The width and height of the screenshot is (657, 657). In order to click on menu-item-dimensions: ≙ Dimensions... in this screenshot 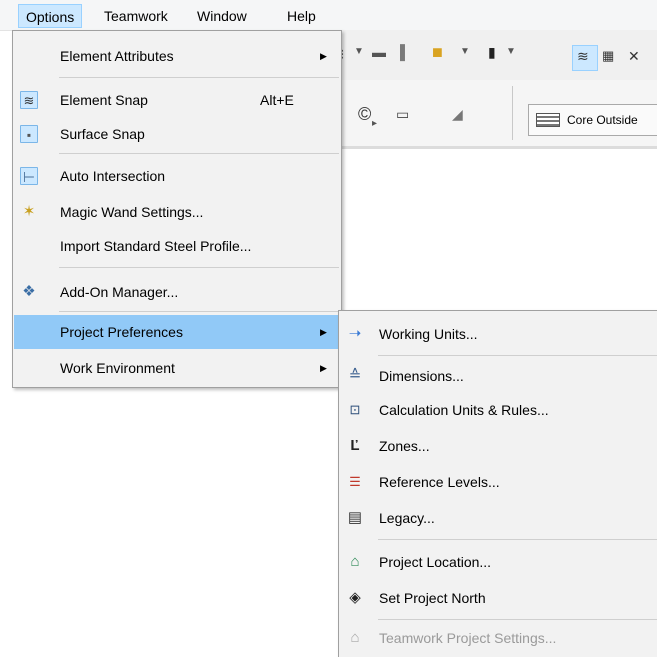, I will do `click(498, 376)`.